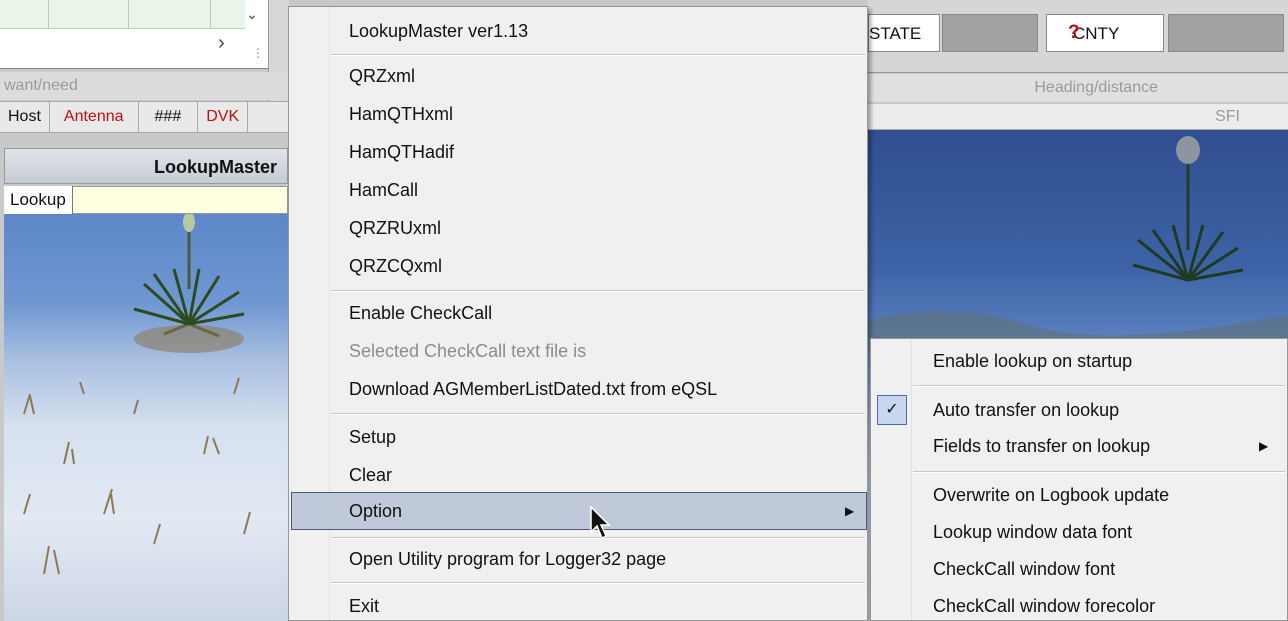  Describe the element at coordinates (38, 200) in the screenshot. I see `lookup-tab: Lookup` at that location.